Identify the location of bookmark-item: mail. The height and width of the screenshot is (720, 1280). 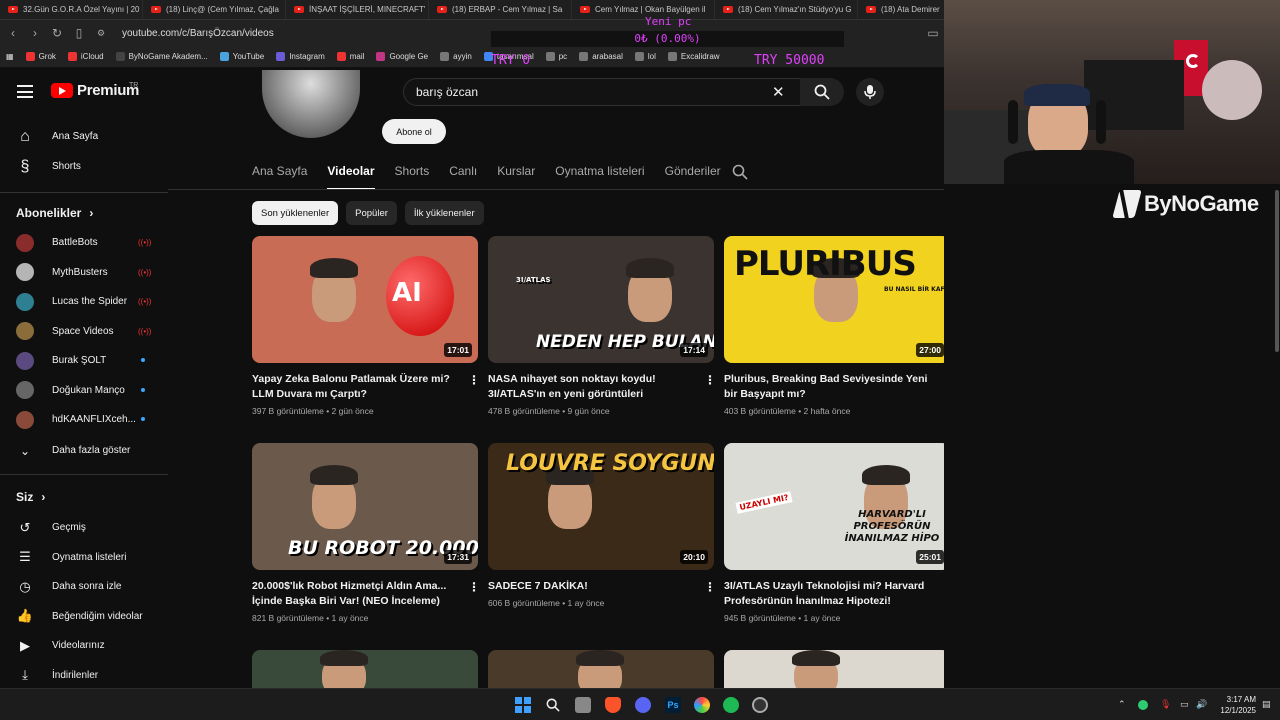
(350, 56).